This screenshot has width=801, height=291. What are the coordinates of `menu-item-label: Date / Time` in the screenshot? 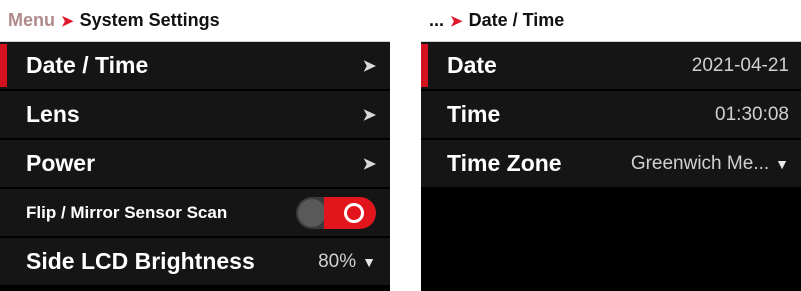 It's located at (87, 65).